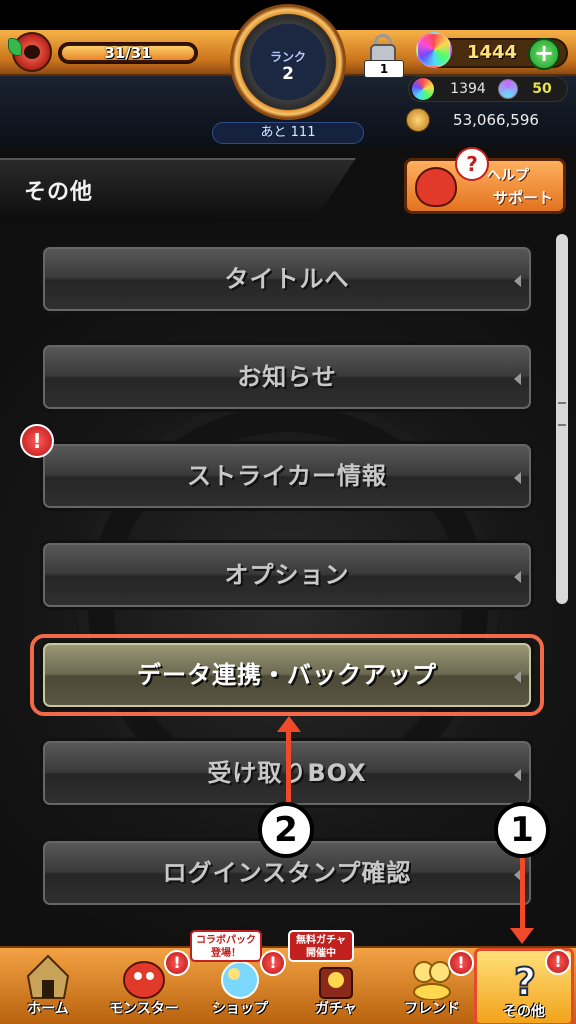 The width and height of the screenshot is (576, 1024). I want to click on next-rank-pill: あと 111, so click(288, 133).